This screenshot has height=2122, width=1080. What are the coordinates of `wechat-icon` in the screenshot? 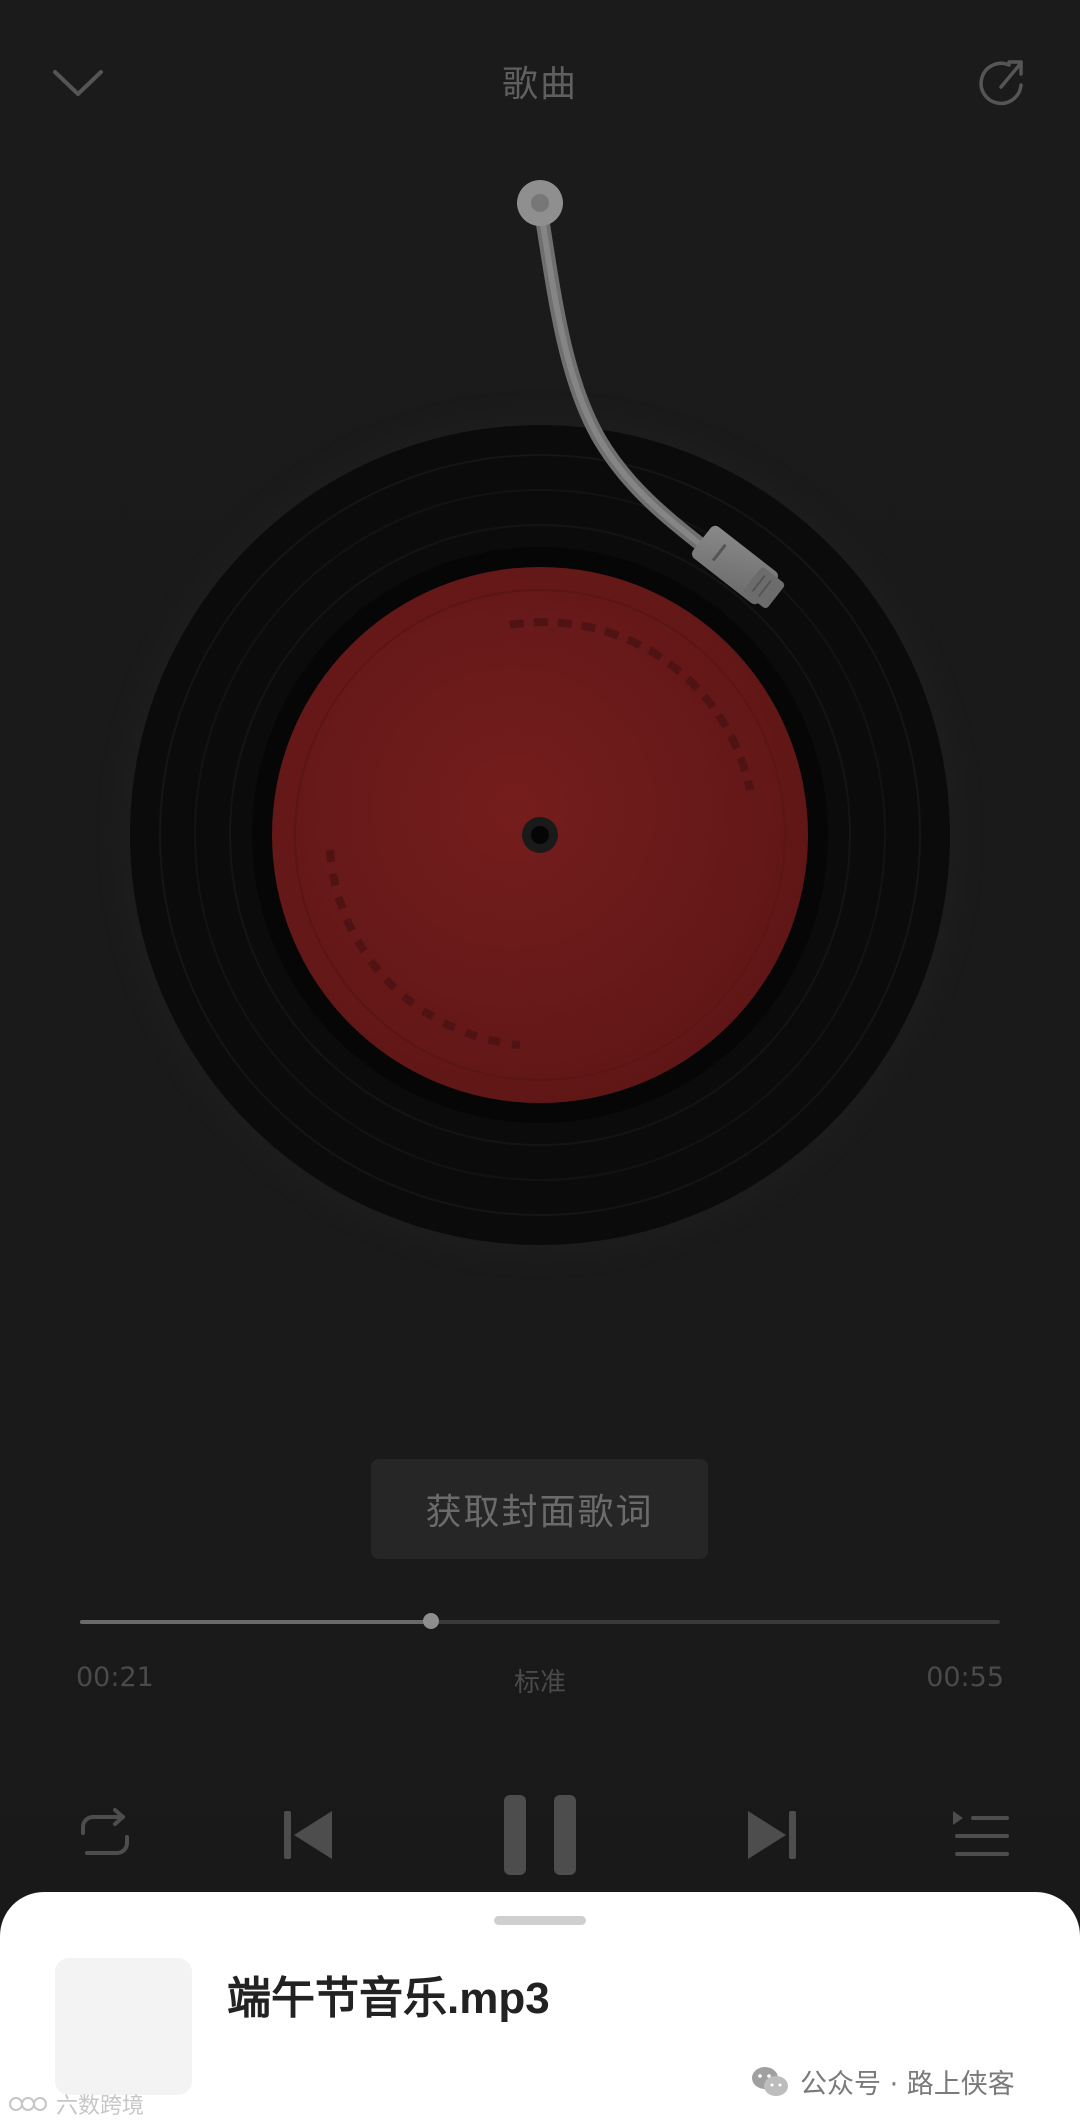 It's located at (770, 2081).